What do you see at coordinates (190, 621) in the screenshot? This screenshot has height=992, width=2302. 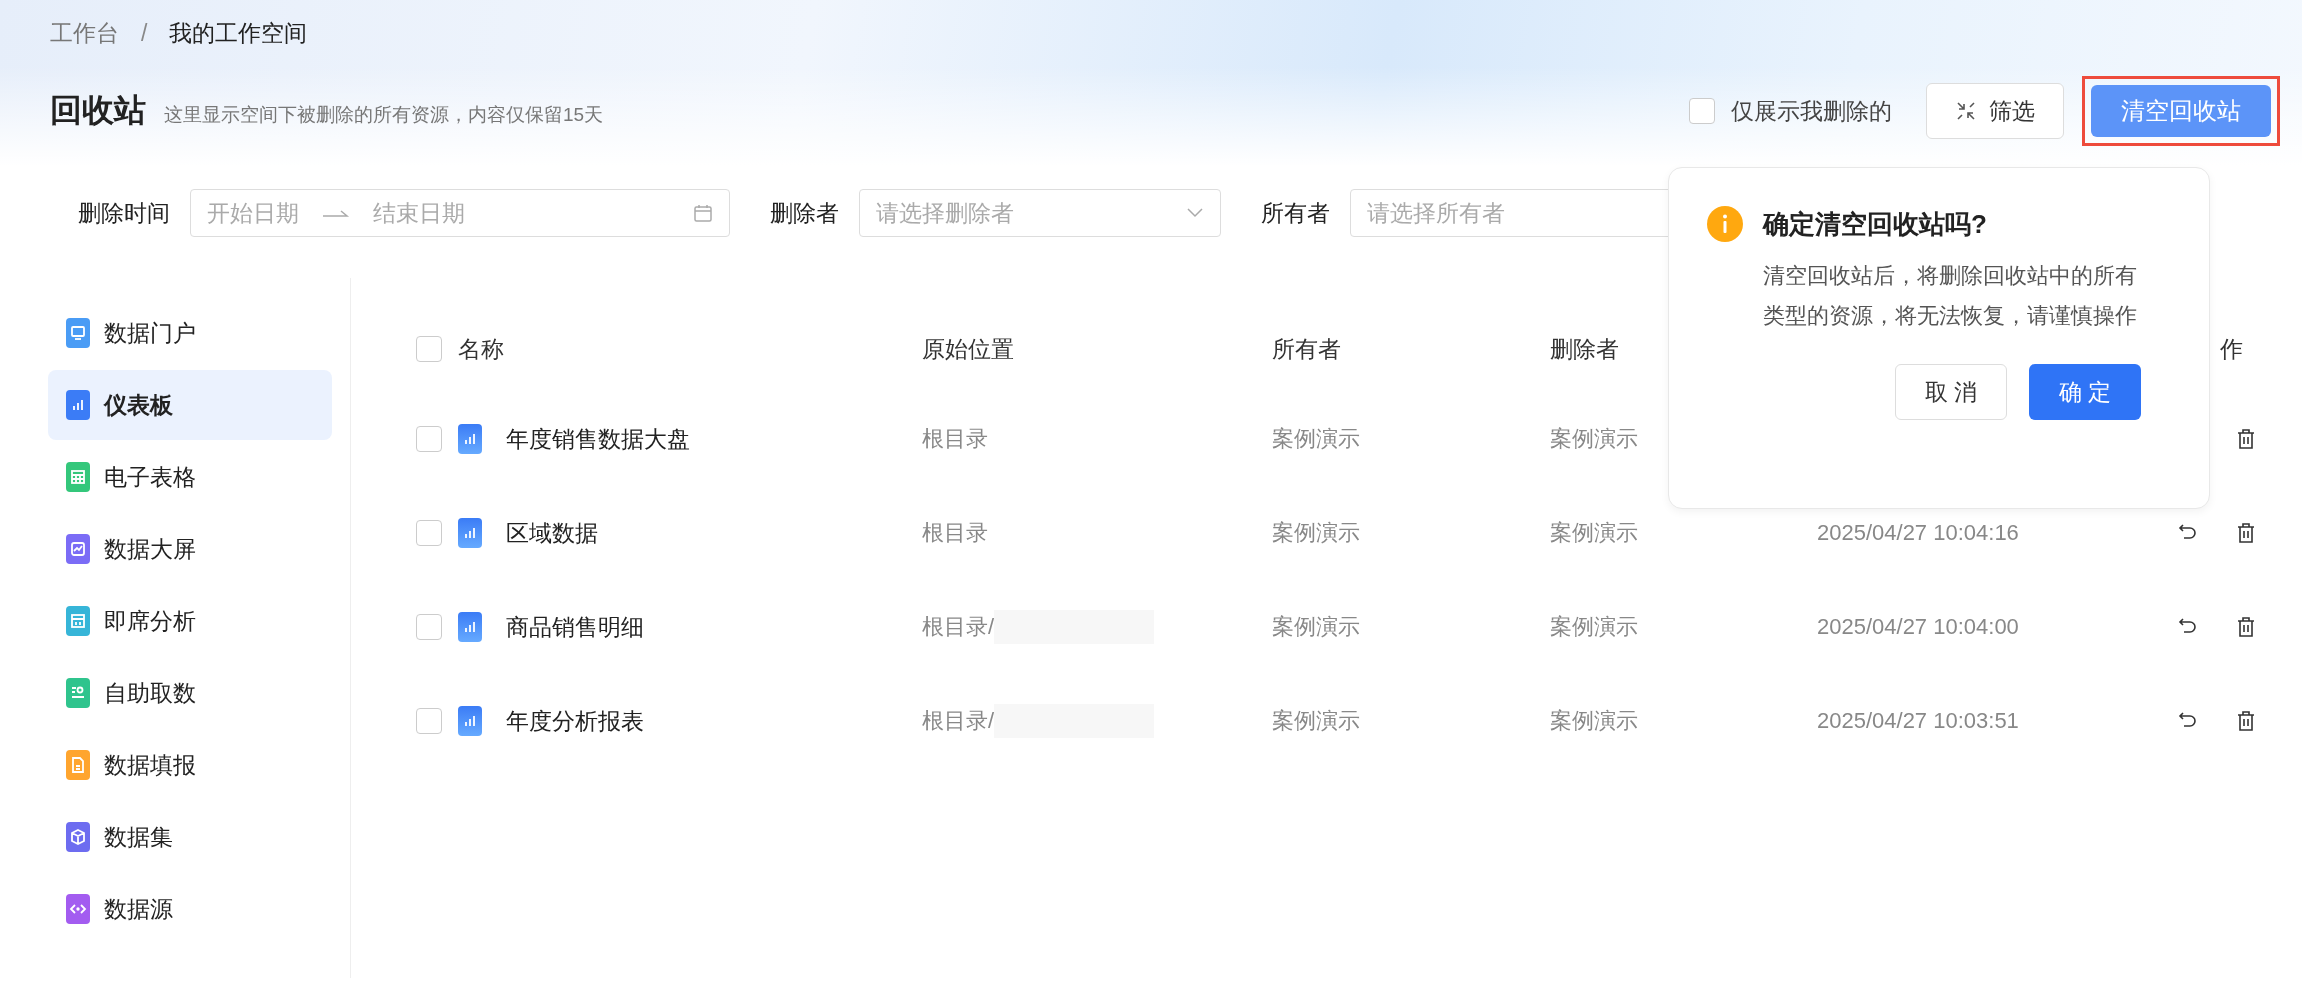 I see `sidebar-item: 即席分析` at bounding box center [190, 621].